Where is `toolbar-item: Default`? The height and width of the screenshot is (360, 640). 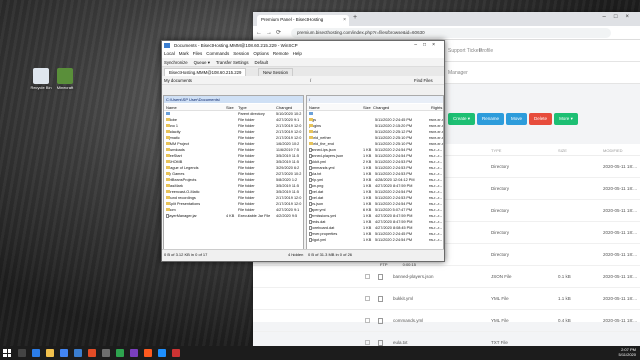
toolbar-item: Default is located at coordinates (261, 62).